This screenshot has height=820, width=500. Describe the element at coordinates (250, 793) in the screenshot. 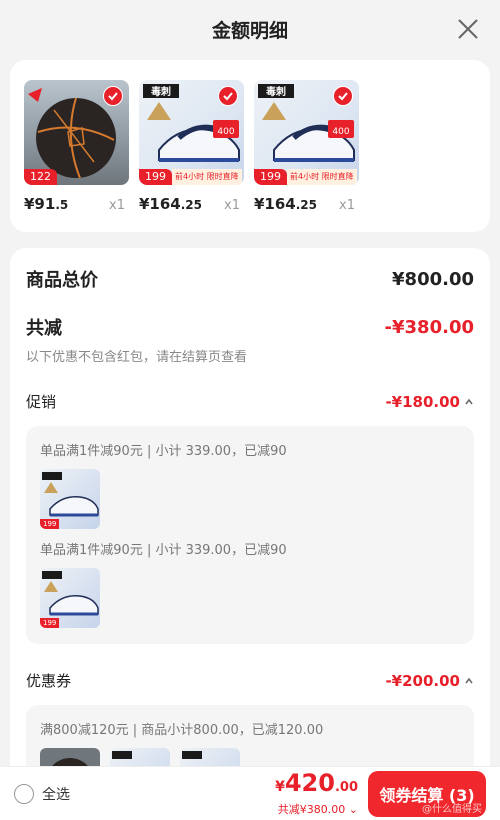

I see `checkout-bar: 全选 ¥420.00 共减¥380.00 ⌄ 领券结算 (3) @什么值得买` at that location.